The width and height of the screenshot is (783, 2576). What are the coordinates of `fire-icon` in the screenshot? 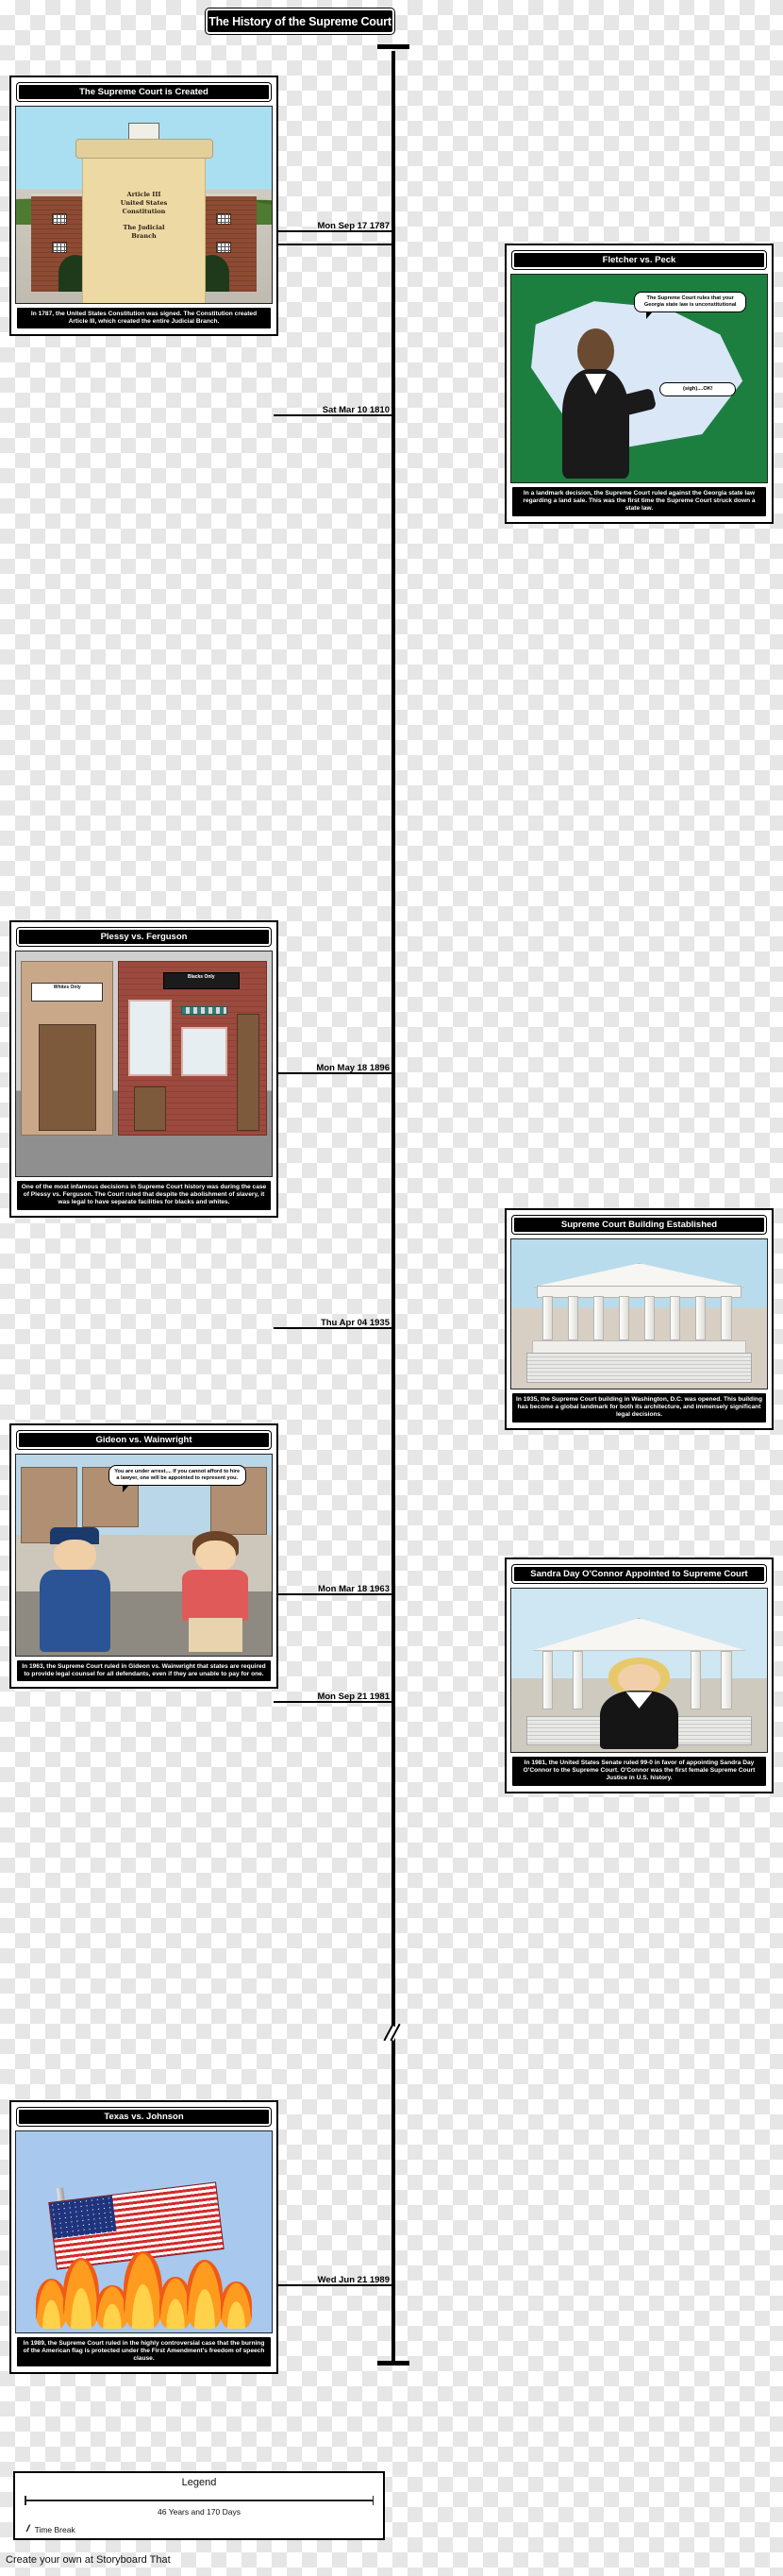 It's located at (143, 2288).